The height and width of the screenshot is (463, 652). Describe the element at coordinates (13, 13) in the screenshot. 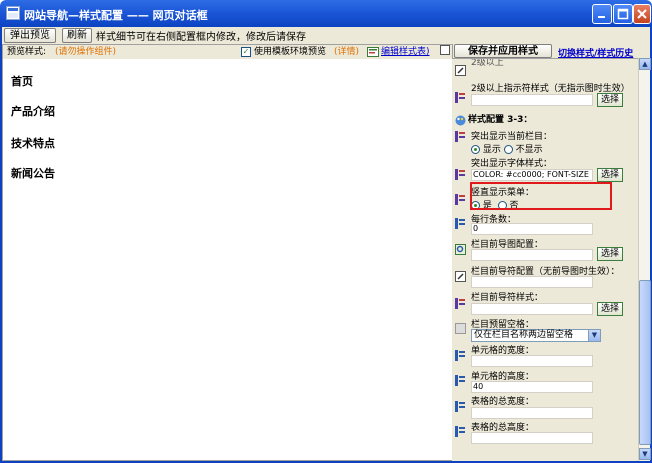

I see `app-icon` at that location.